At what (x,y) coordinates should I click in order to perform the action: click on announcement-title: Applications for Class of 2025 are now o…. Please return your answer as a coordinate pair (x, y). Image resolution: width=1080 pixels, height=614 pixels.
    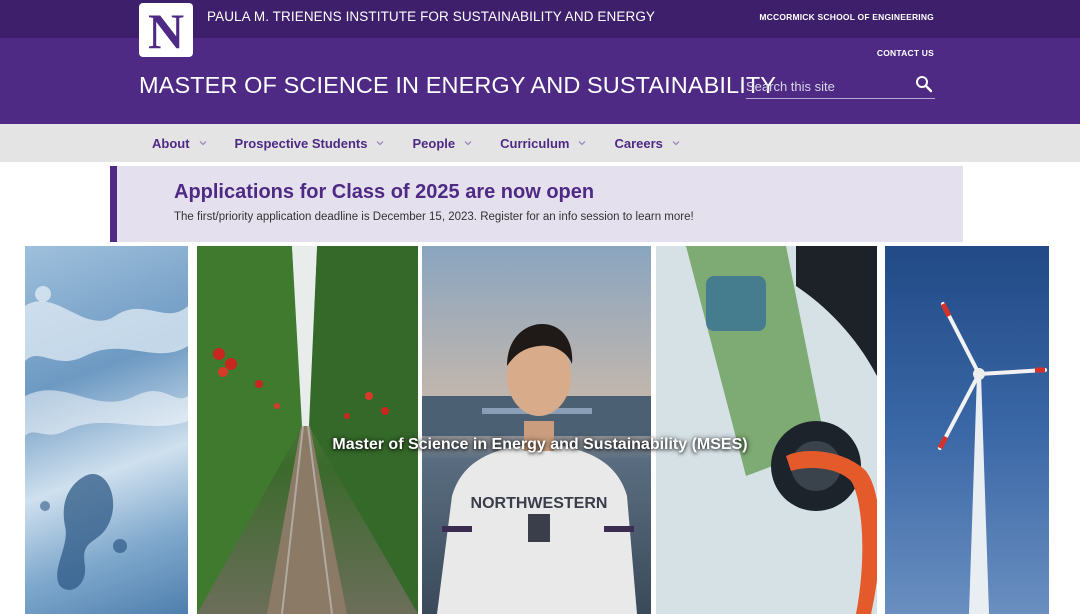
    Looking at the image, I should click on (384, 192).